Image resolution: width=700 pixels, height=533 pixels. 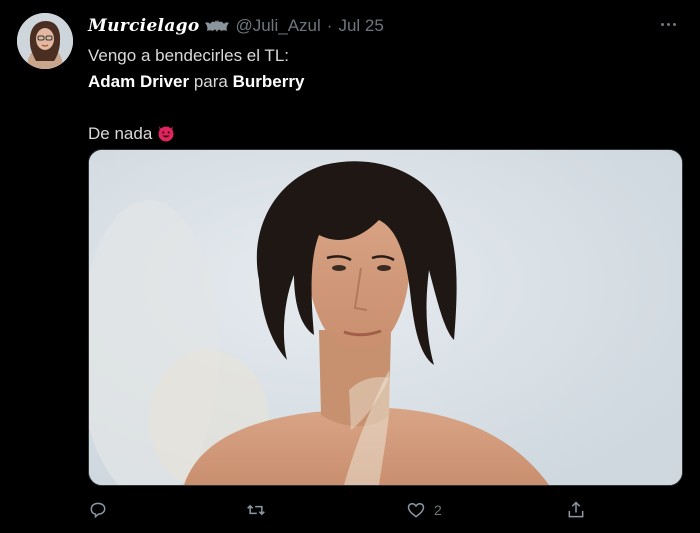 I want to click on tweet-header: Murcielago @Juli_Azul · Jul 25, so click(x=236, y=26).